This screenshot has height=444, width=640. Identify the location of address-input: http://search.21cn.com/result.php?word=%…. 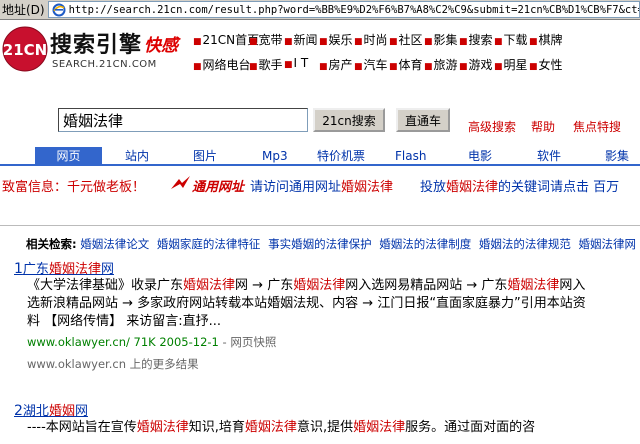
(343, 9).